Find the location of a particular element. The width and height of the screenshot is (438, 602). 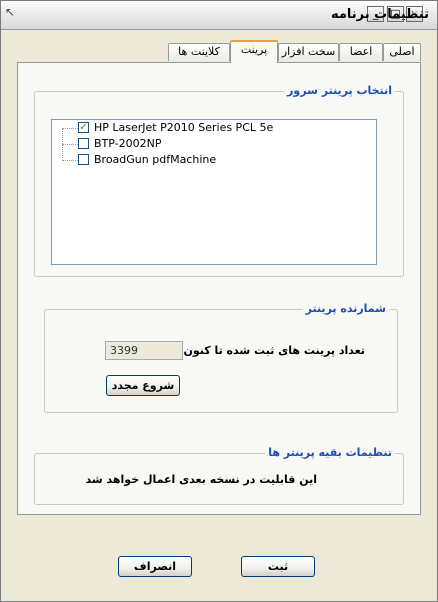

list-item: BroadGun pdfMachine is located at coordinates (212, 160).